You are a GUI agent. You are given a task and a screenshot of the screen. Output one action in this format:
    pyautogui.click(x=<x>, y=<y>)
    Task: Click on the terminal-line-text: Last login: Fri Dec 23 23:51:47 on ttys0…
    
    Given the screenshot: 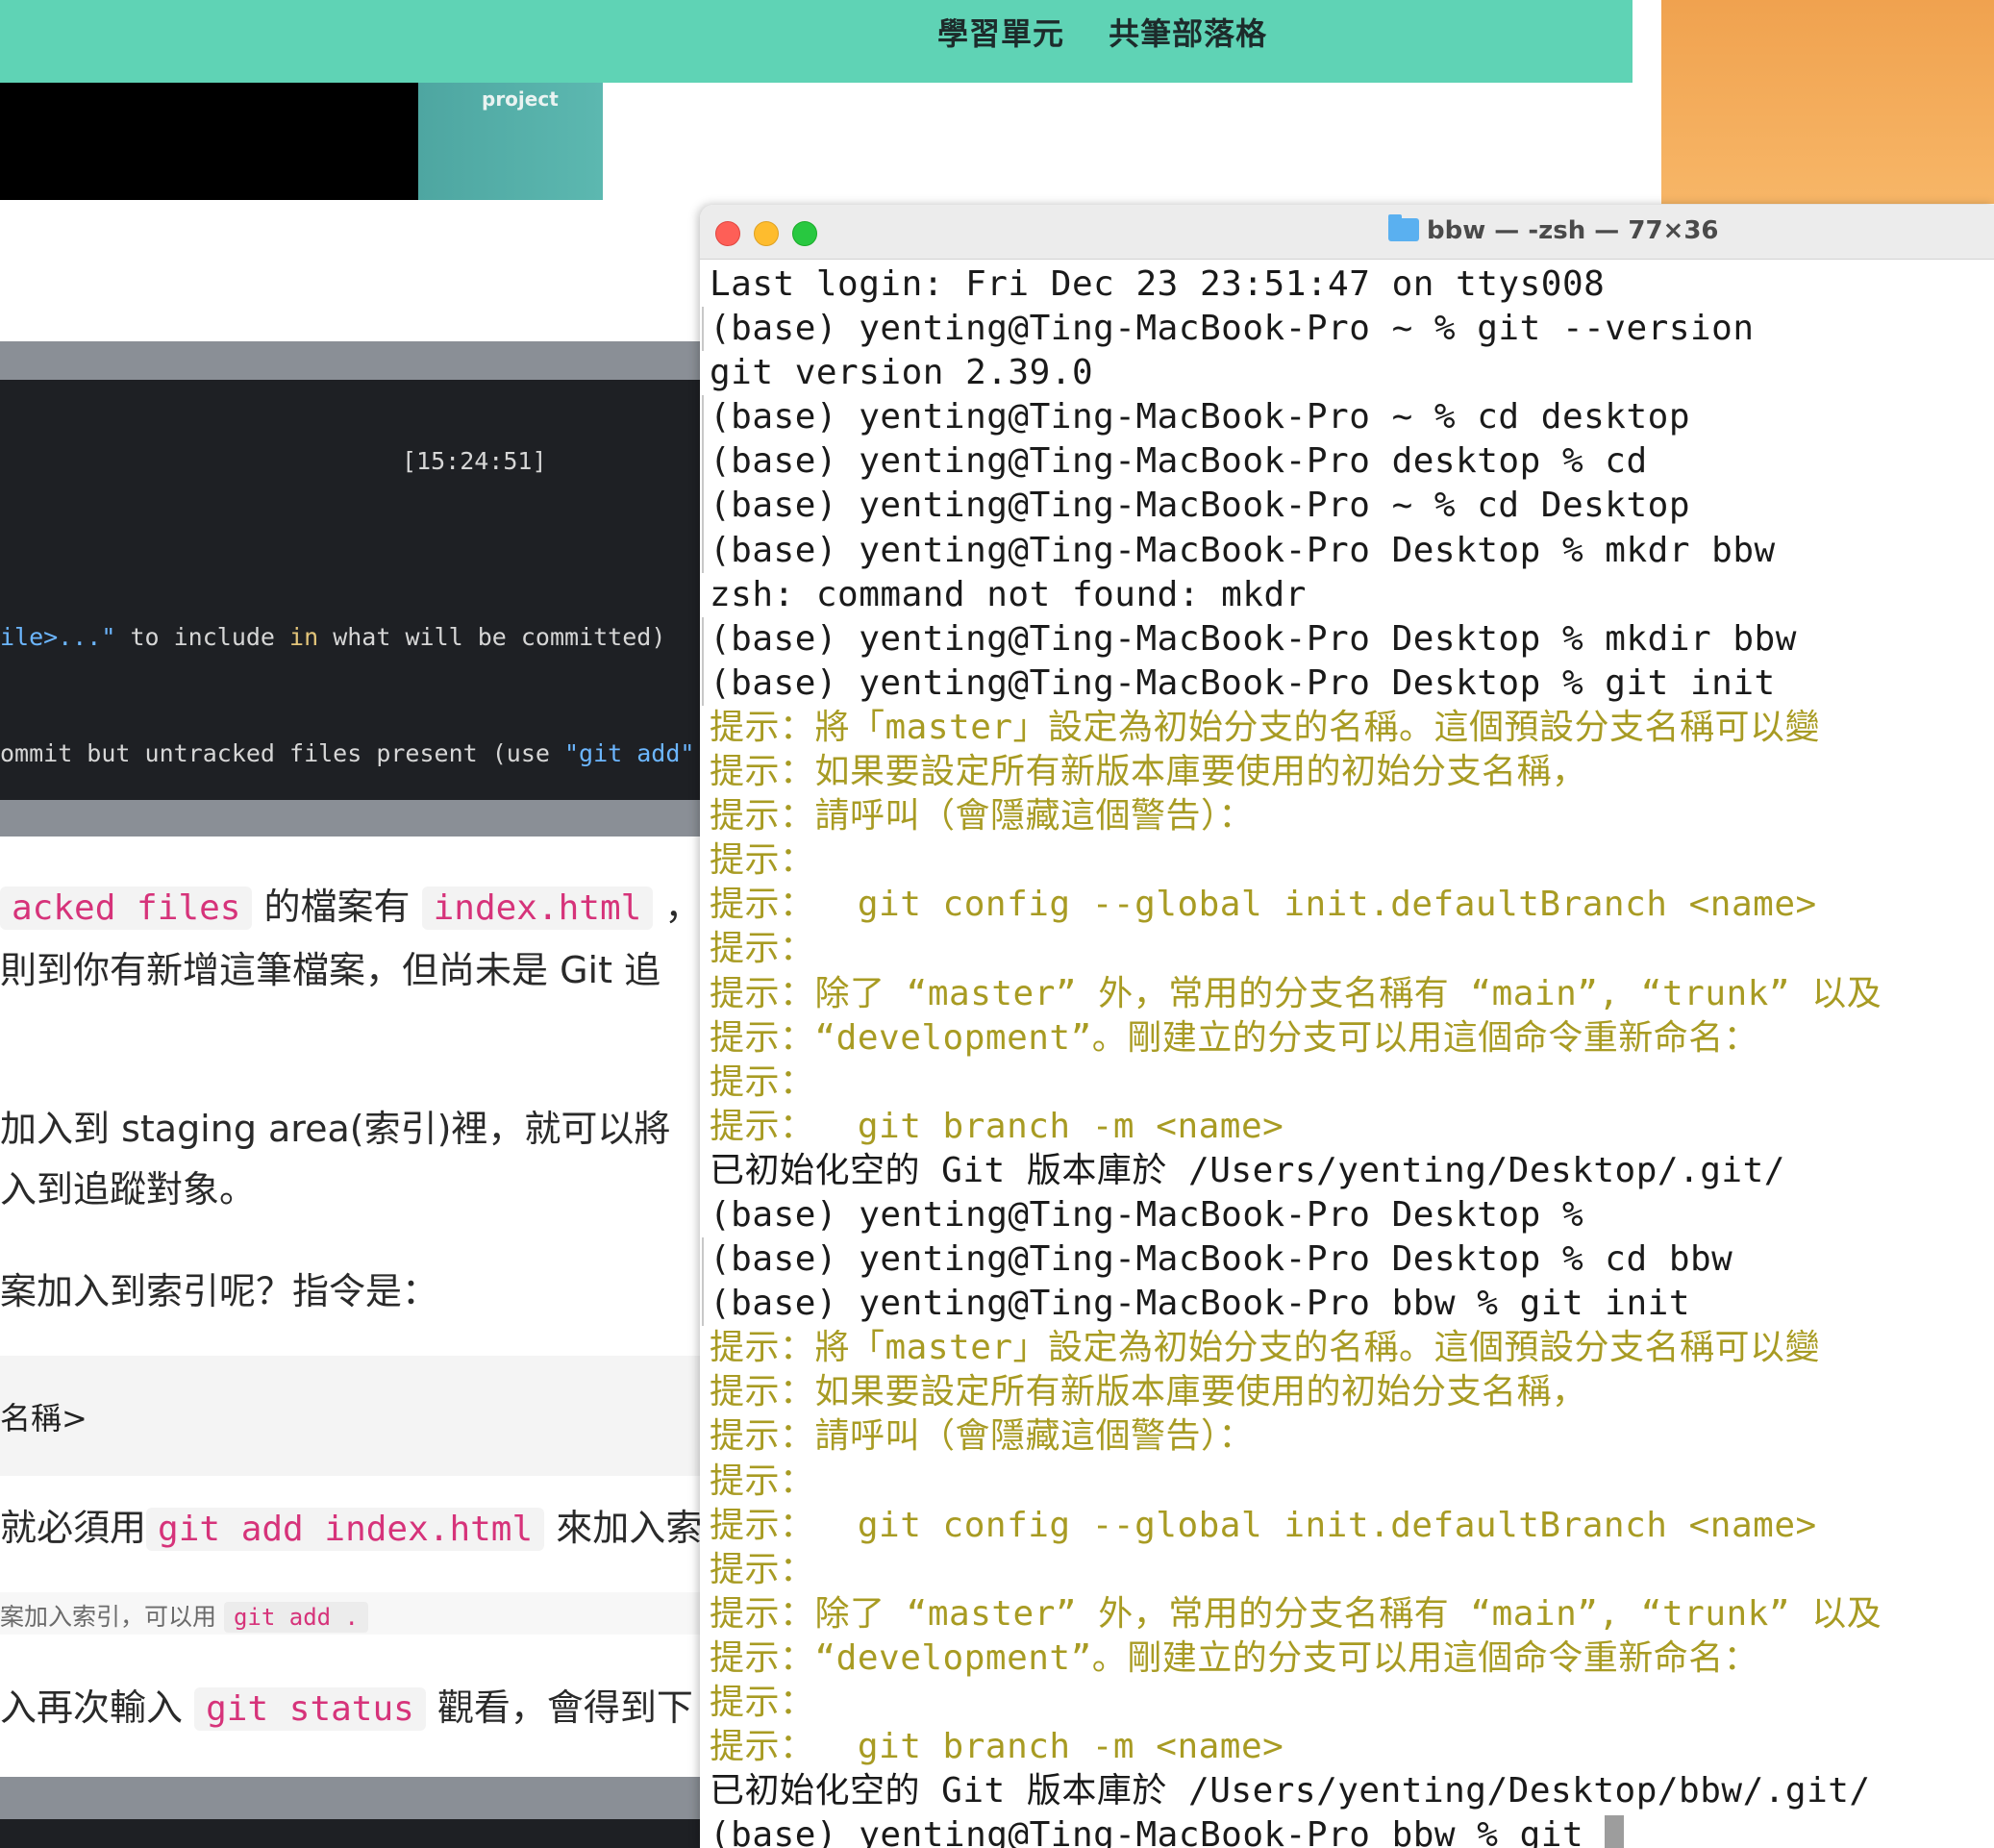 What is the action you would take?
    pyautogui.click(x=1158, y=284)
    